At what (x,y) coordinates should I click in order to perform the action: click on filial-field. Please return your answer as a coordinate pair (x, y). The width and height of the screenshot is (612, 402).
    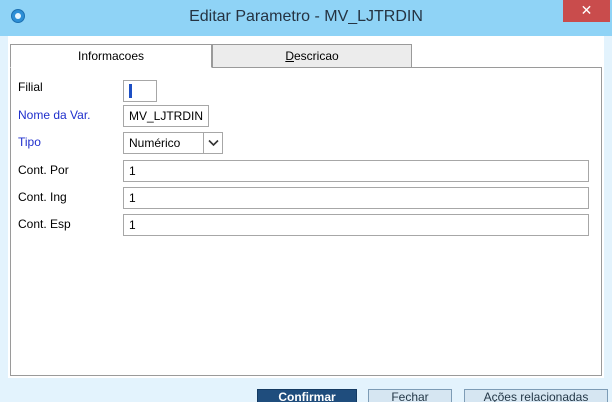
    Looking at the image, I should click on (140, 91).